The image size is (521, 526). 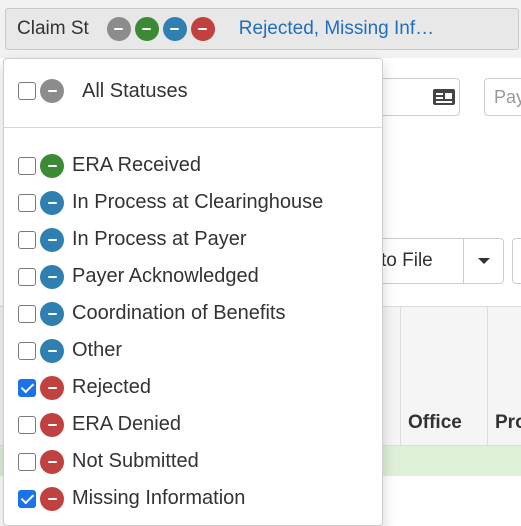 What do you see at coordinates (179, 313) in the screenshot?
I see `menu-item-label: Coordination of Benefits` at bounding box center [179, 313].